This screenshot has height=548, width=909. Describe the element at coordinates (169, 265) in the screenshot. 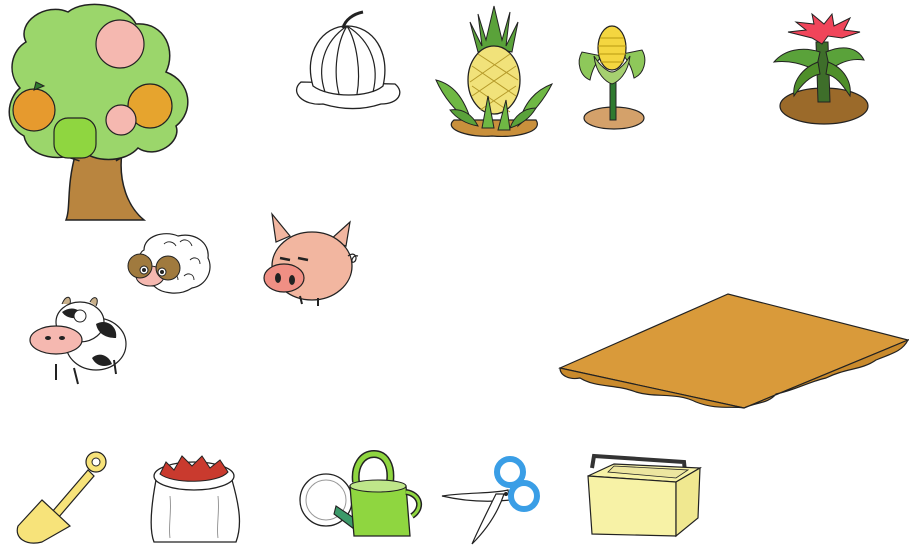

I see `sheep-icon` at that location.